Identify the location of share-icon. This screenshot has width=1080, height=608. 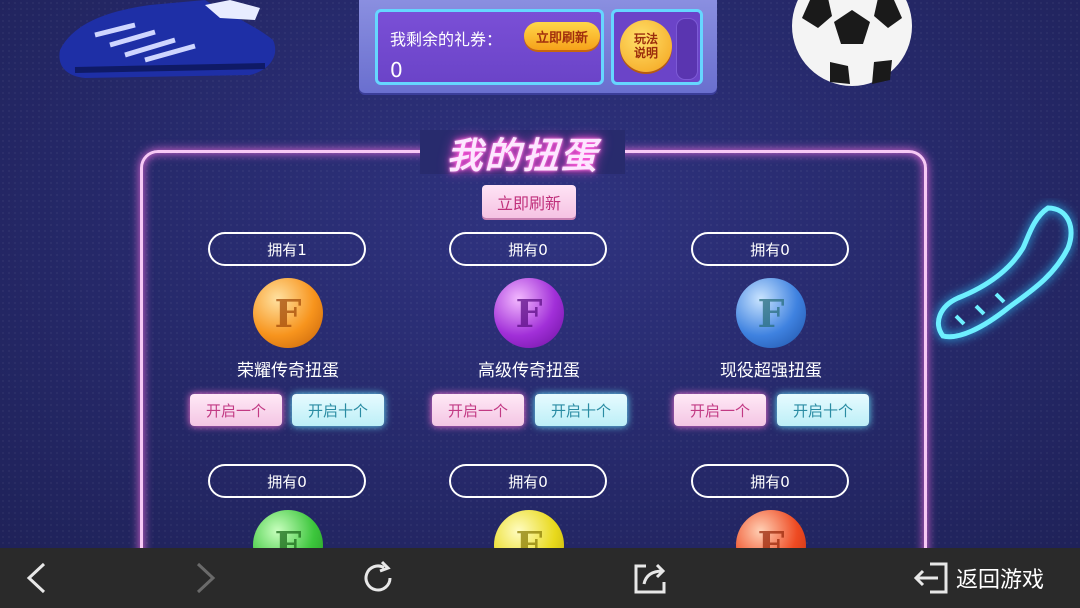
(650, 578).